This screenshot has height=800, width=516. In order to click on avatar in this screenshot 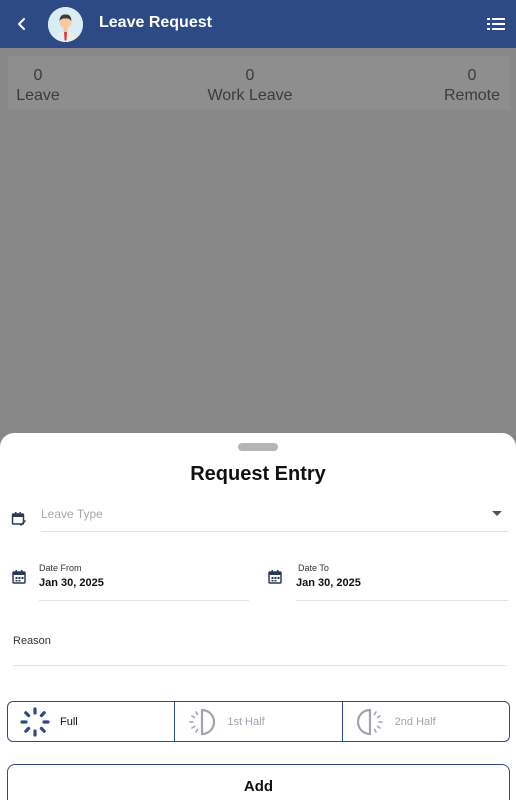, I will do `click(65, 24)`.